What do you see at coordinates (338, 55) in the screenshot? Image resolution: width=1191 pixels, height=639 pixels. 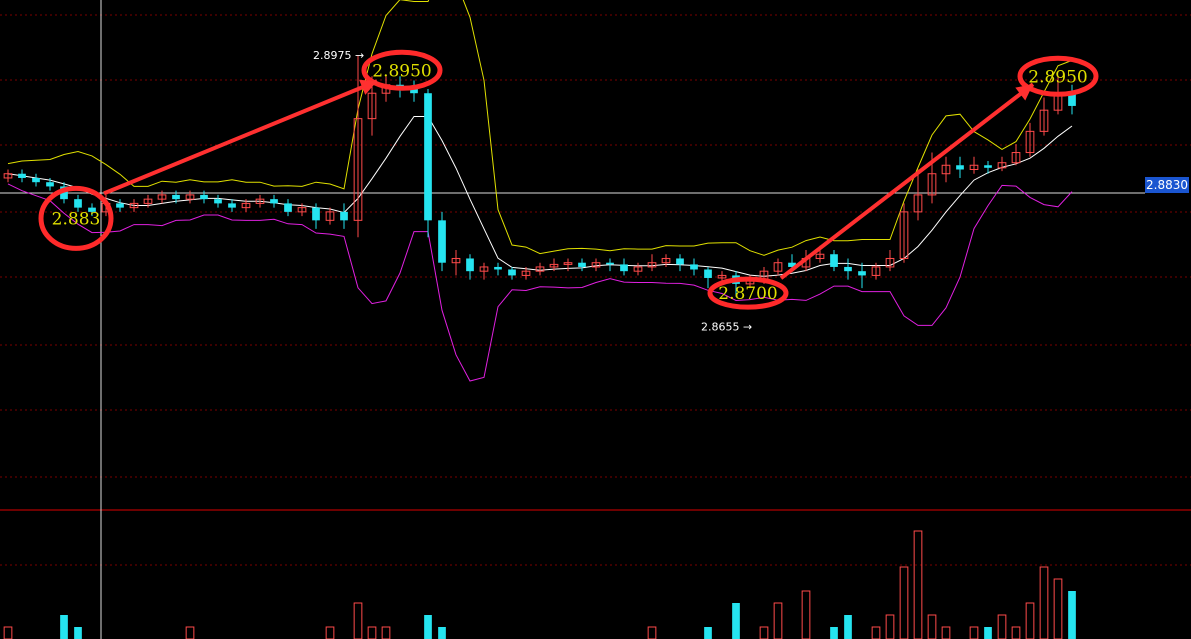 I see `high-price-label: 2.8975 →` at bounding box center [338, 55].